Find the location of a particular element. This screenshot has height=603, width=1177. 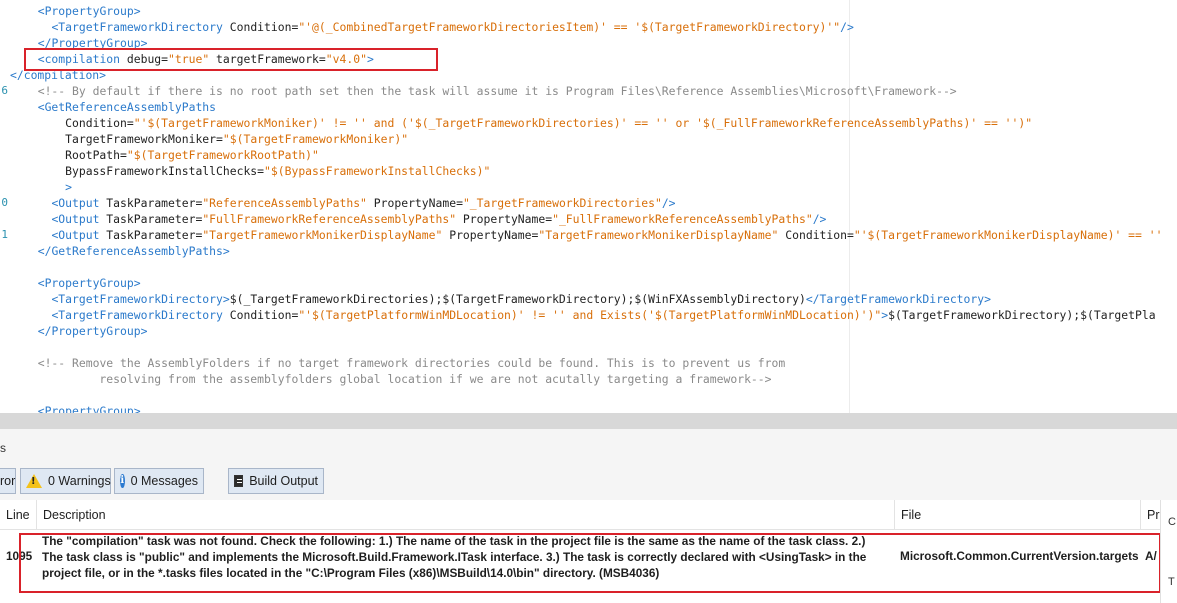

code-token-val: "ReferenceAssemblyPaths" is located at coordinates (284, 203).